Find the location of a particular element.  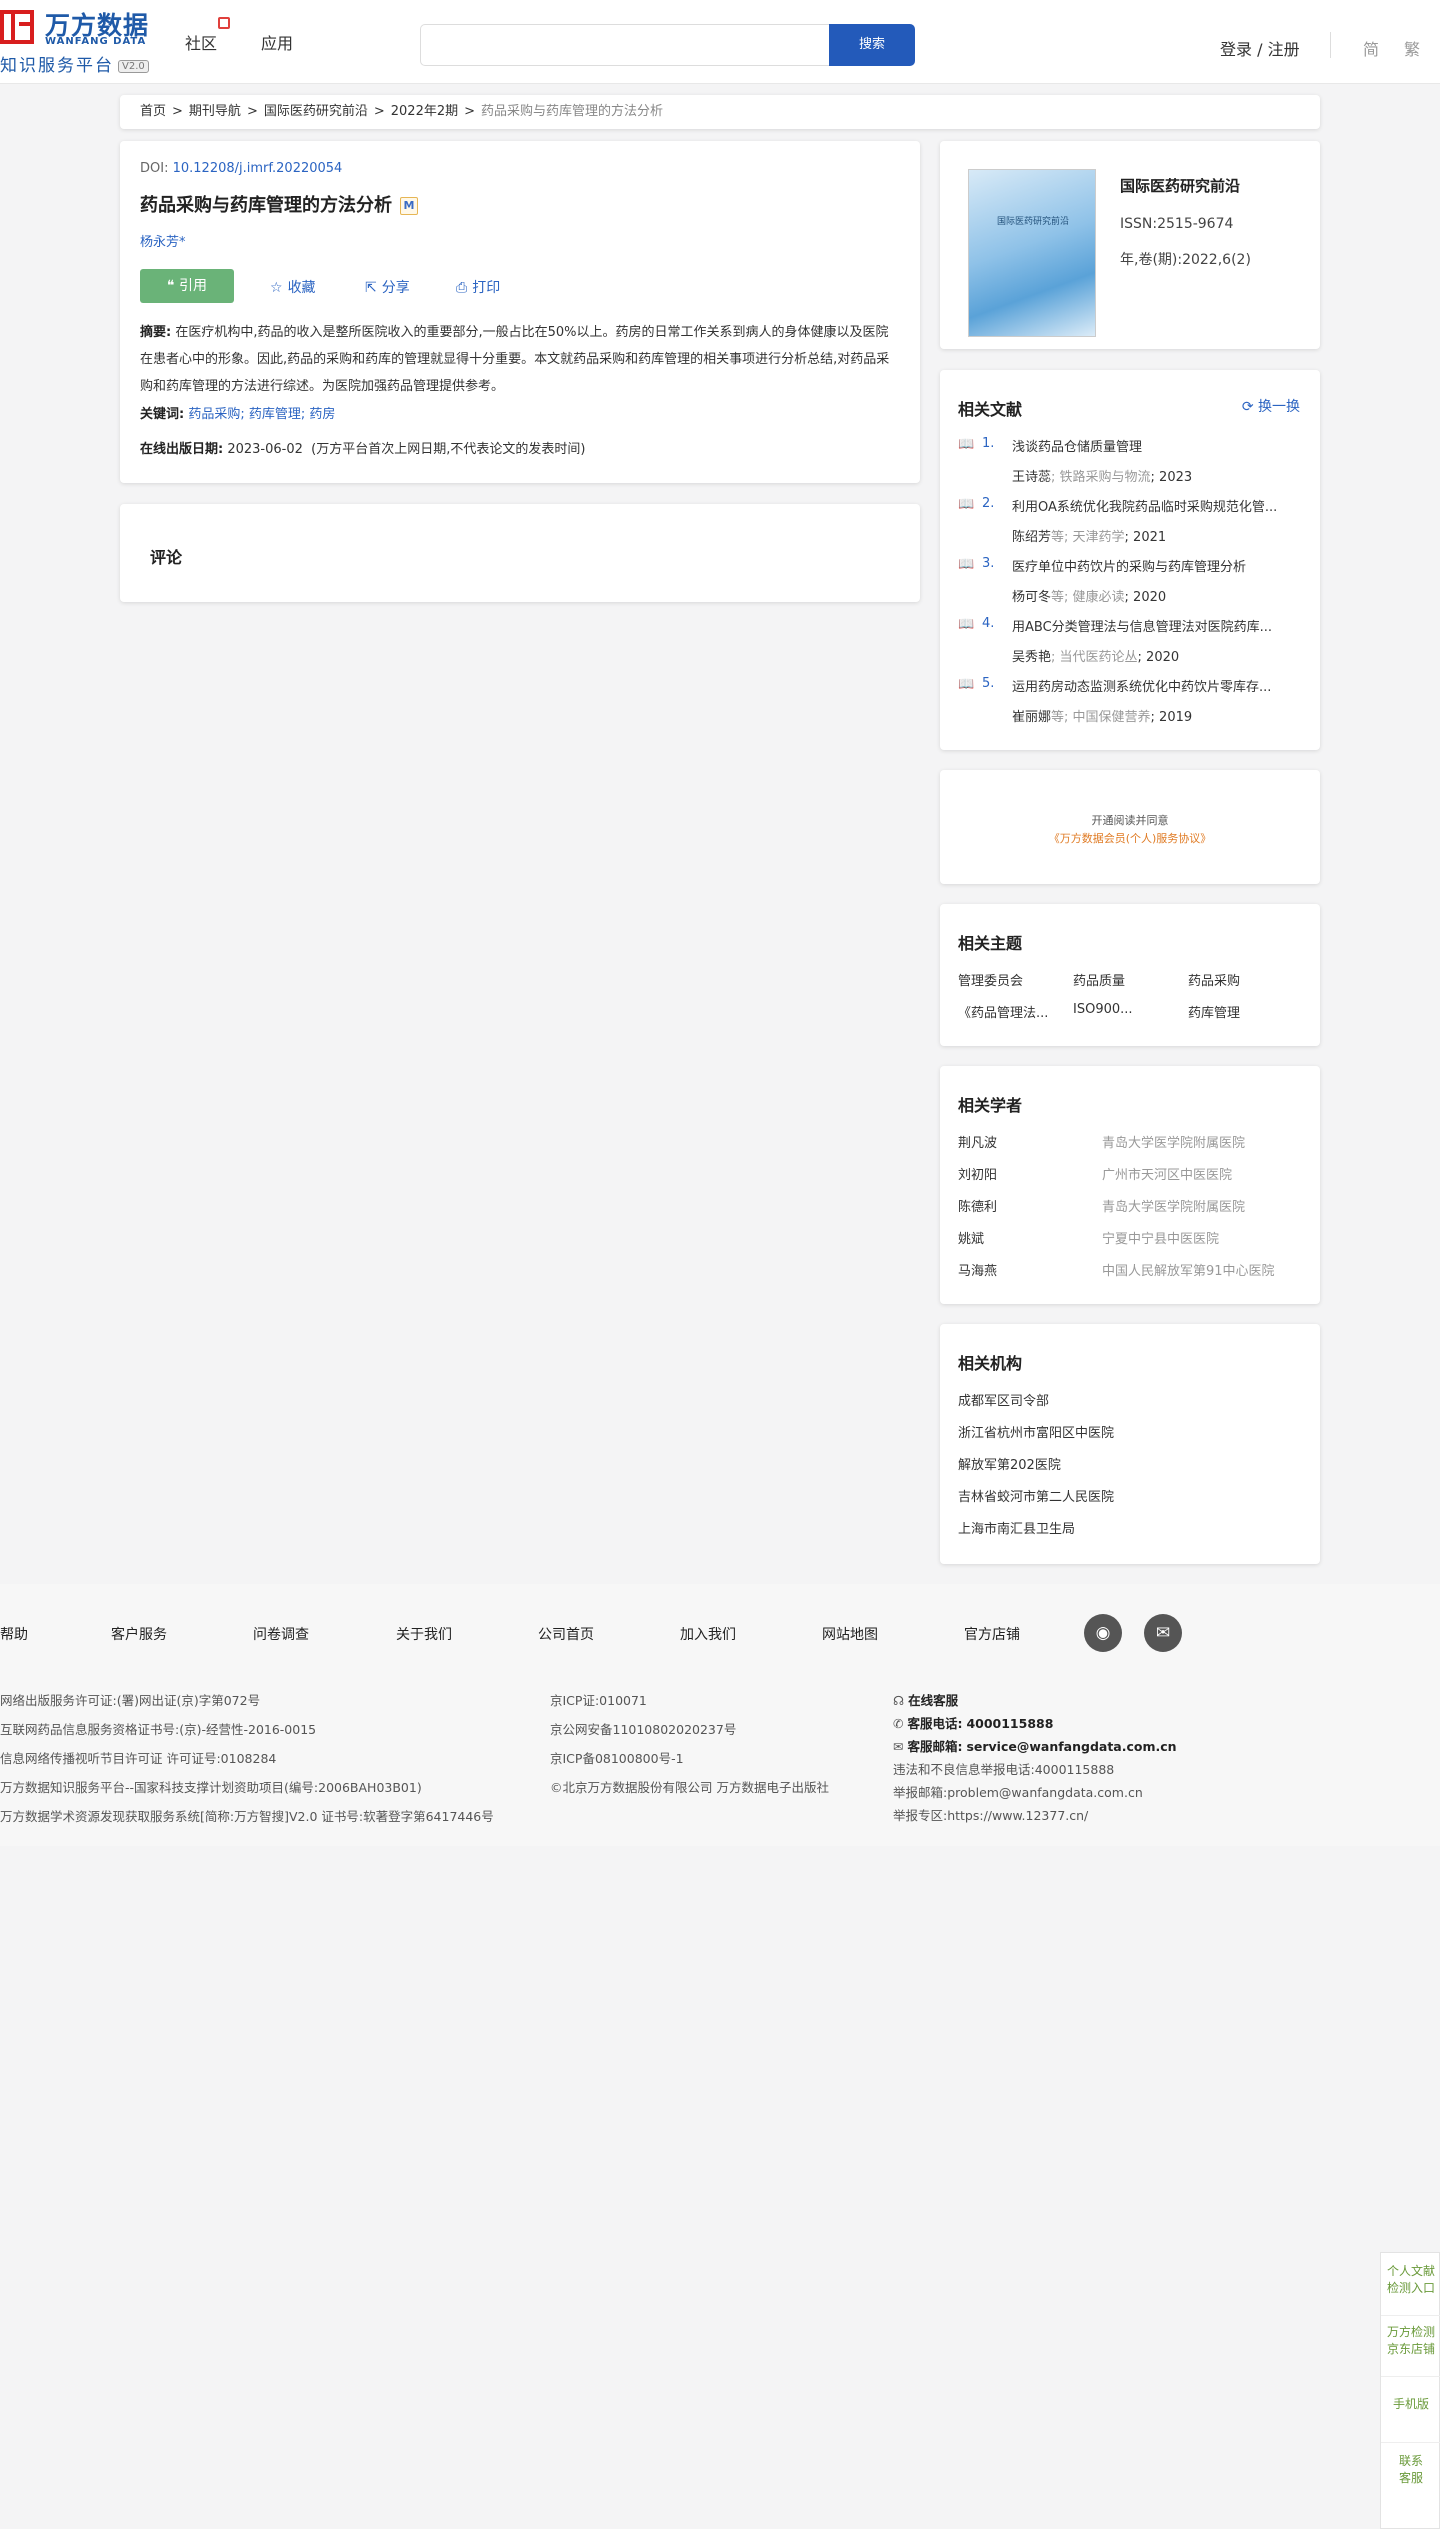

topic-item: 药品质量 is located at coordinates (1125, 979).